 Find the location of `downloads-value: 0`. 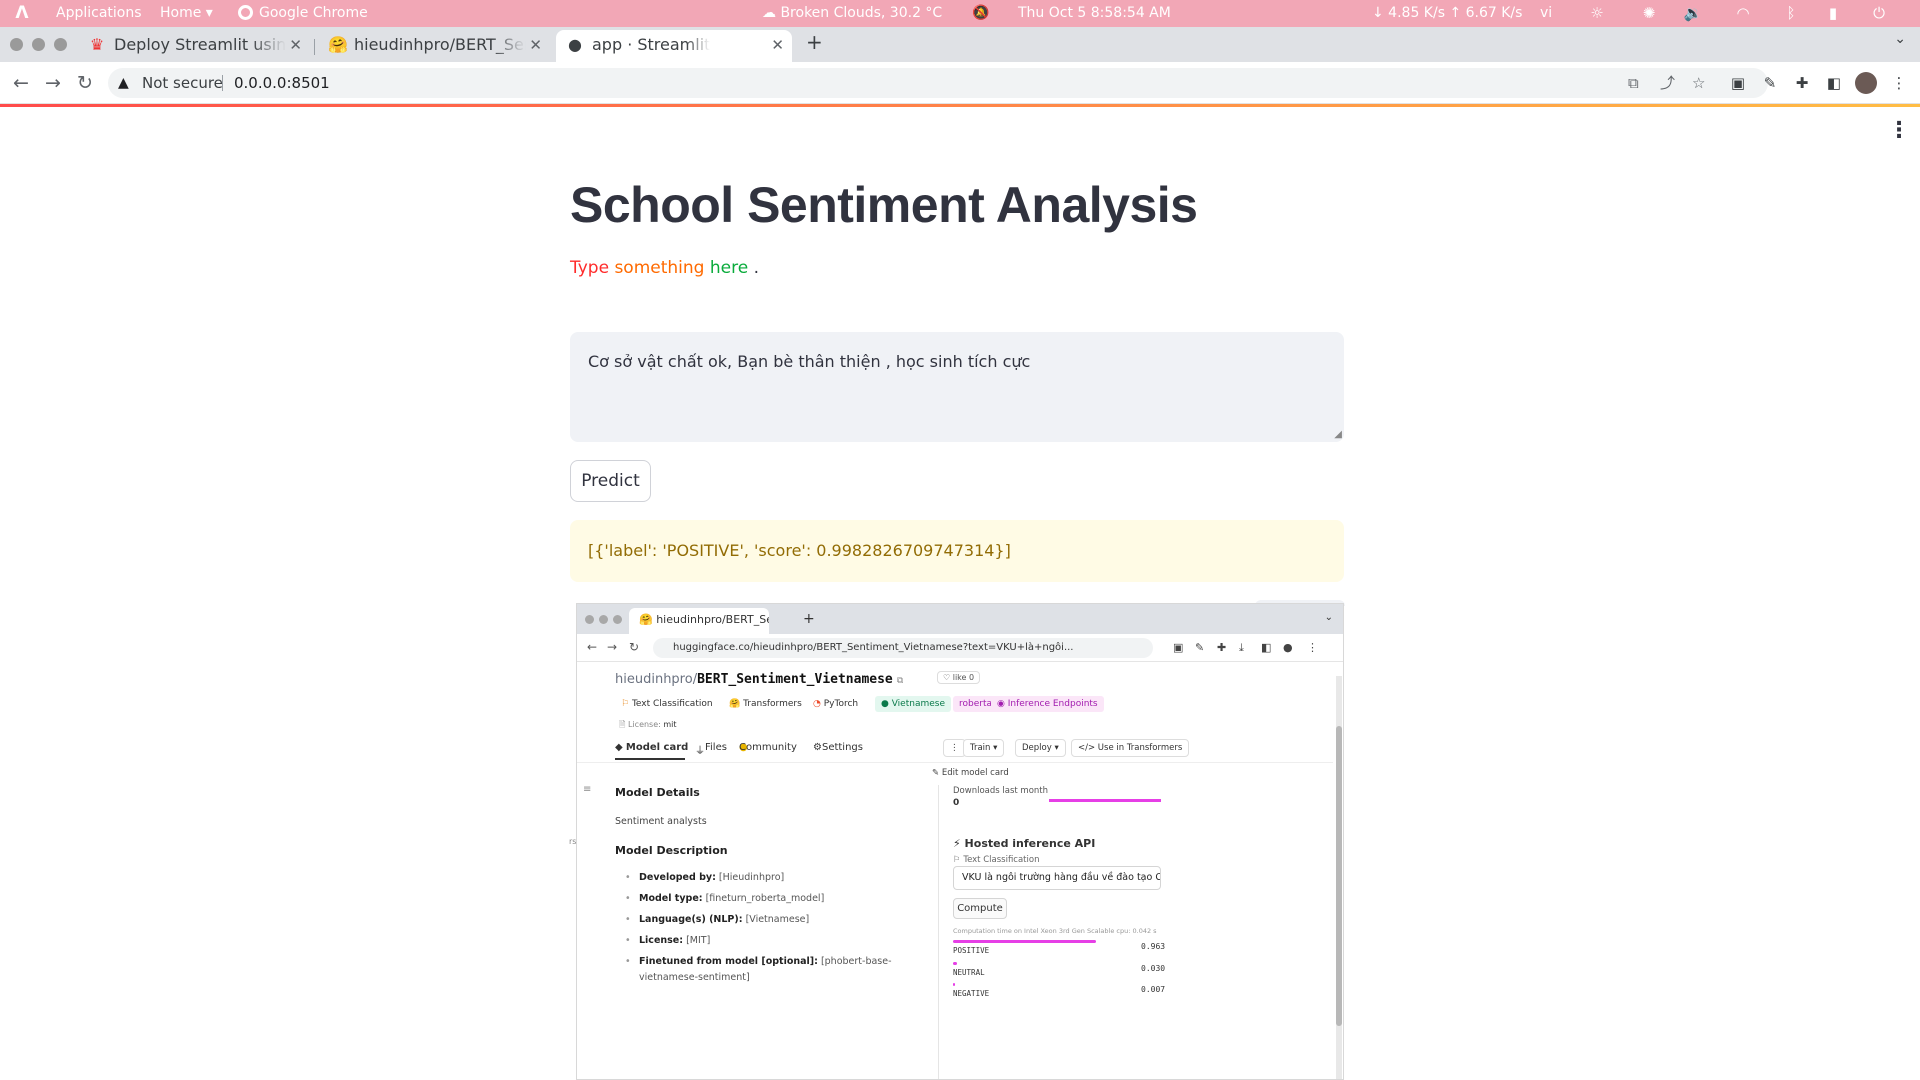

downloads-value: 0 is located at coordinates (956, 803).